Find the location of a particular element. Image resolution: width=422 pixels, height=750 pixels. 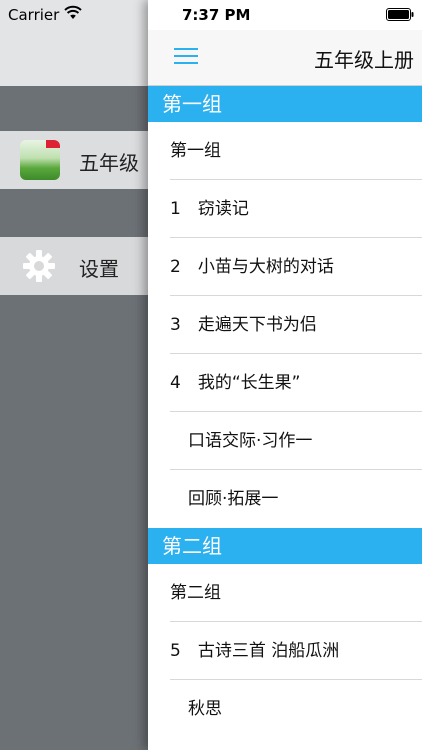

navigation-bar: 五年级上册 is located at coordinates (285, 58).